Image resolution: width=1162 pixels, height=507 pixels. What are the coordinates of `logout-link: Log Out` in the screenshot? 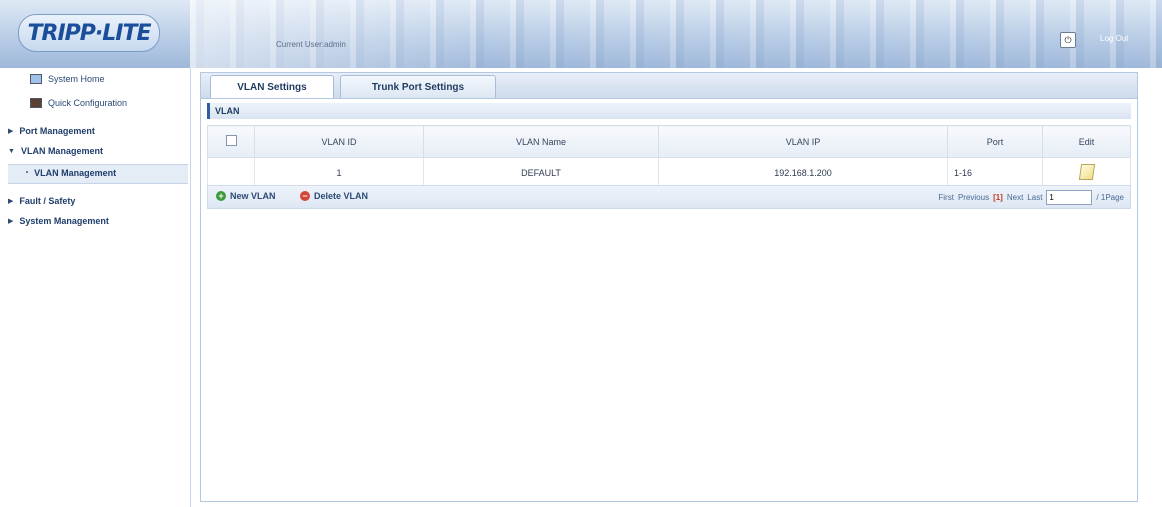 It's located at (1114, 38).